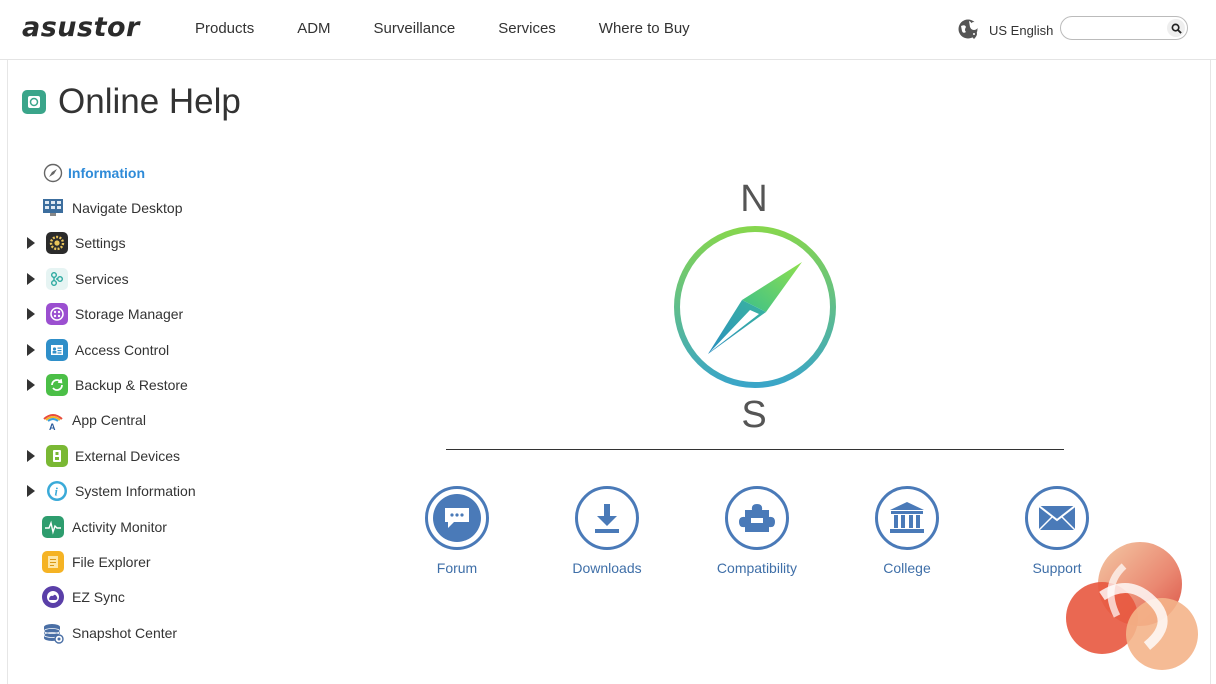 The height and width of the screenshot is (684, 1216). What do you see at coordinates (111, 561) in the screenshot?
I see `sidebar-item-label: File Explorer` at bounding box center [111, 561].